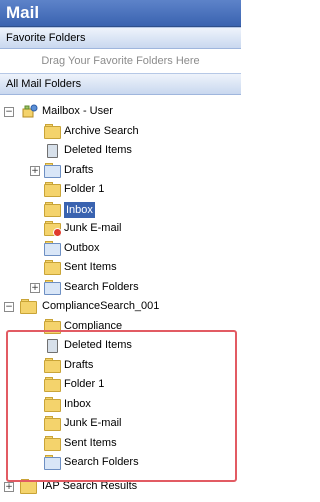  I want to click on tree-item-label: Drafts, so click(79, 169).